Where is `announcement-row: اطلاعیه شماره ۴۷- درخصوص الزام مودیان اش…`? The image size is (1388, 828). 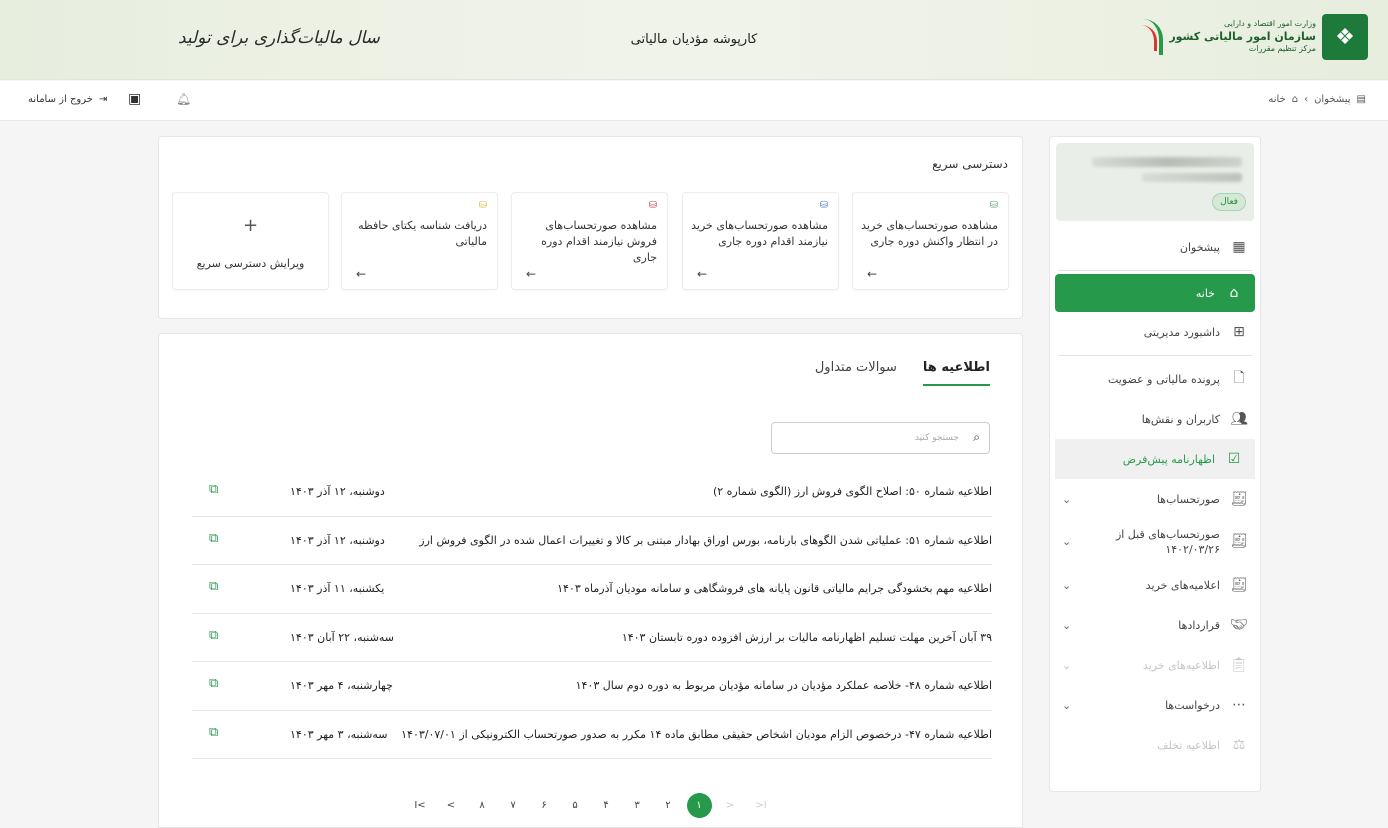
announcement-row: اطلاعیه شماره ۴۷- درخصوص الزام مودیان اش… is located at coordinates (592, 735).